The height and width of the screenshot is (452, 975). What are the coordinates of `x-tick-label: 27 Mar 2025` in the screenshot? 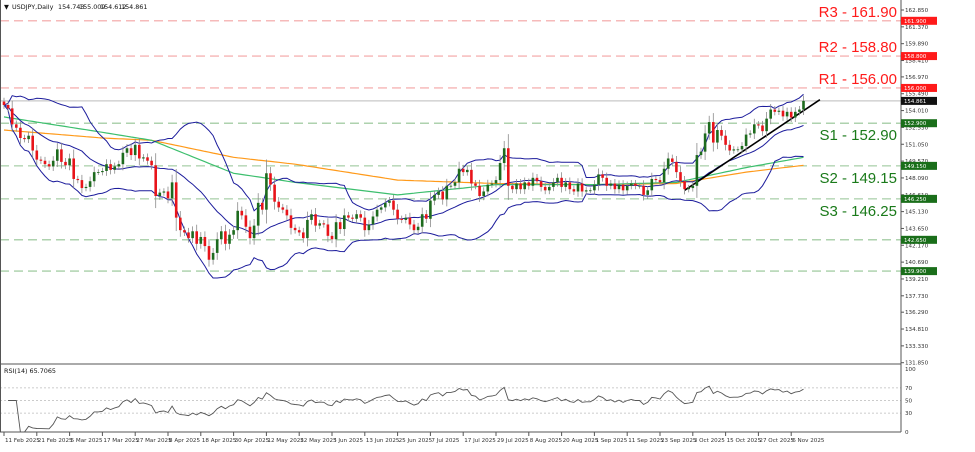 It's located at (154, 441).